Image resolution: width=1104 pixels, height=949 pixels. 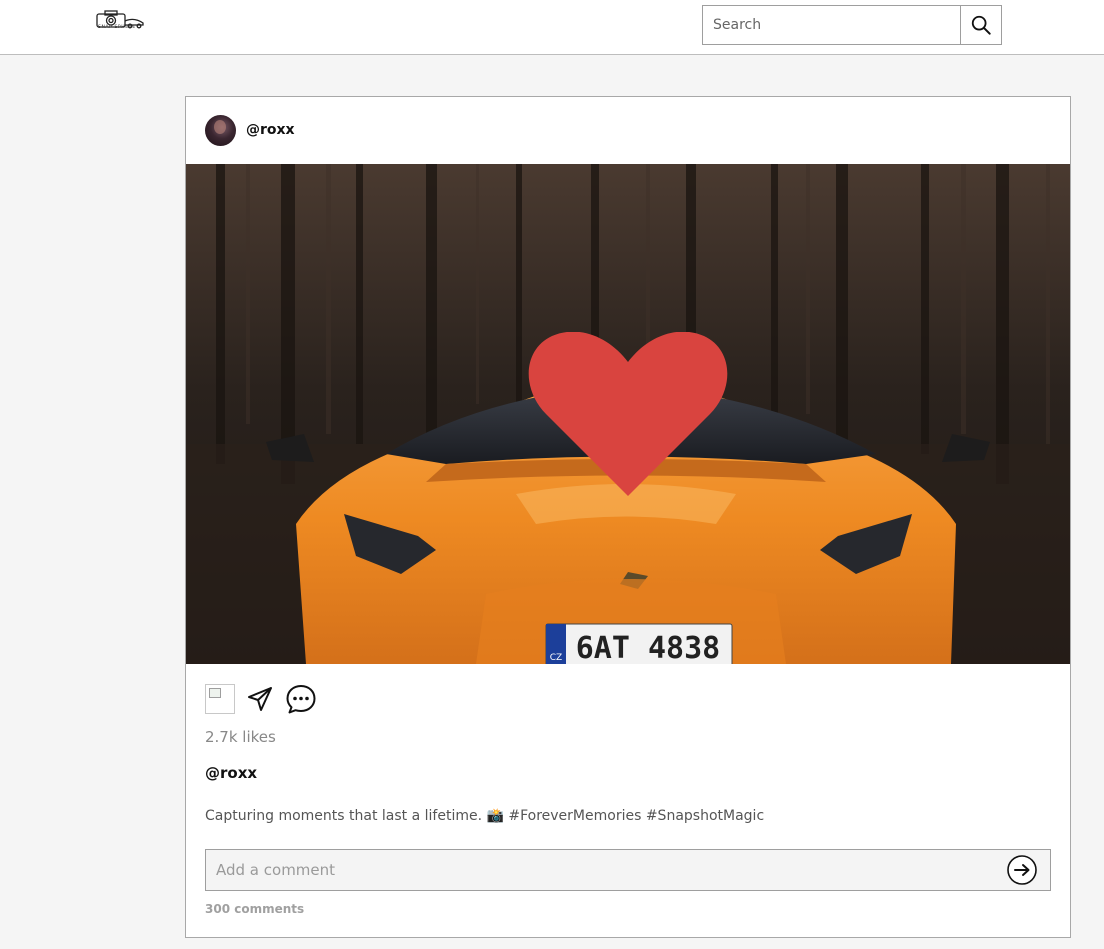 What do you see at coordinates (628, 131) in the screenshot?
I see `post-header: @roxx` at bounding box center [628, 131].